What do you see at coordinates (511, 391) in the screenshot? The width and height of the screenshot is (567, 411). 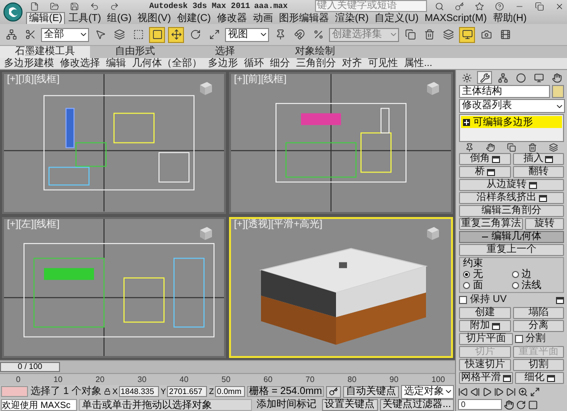 I see `go-to-end-icon` at bounding box center [511, 391].